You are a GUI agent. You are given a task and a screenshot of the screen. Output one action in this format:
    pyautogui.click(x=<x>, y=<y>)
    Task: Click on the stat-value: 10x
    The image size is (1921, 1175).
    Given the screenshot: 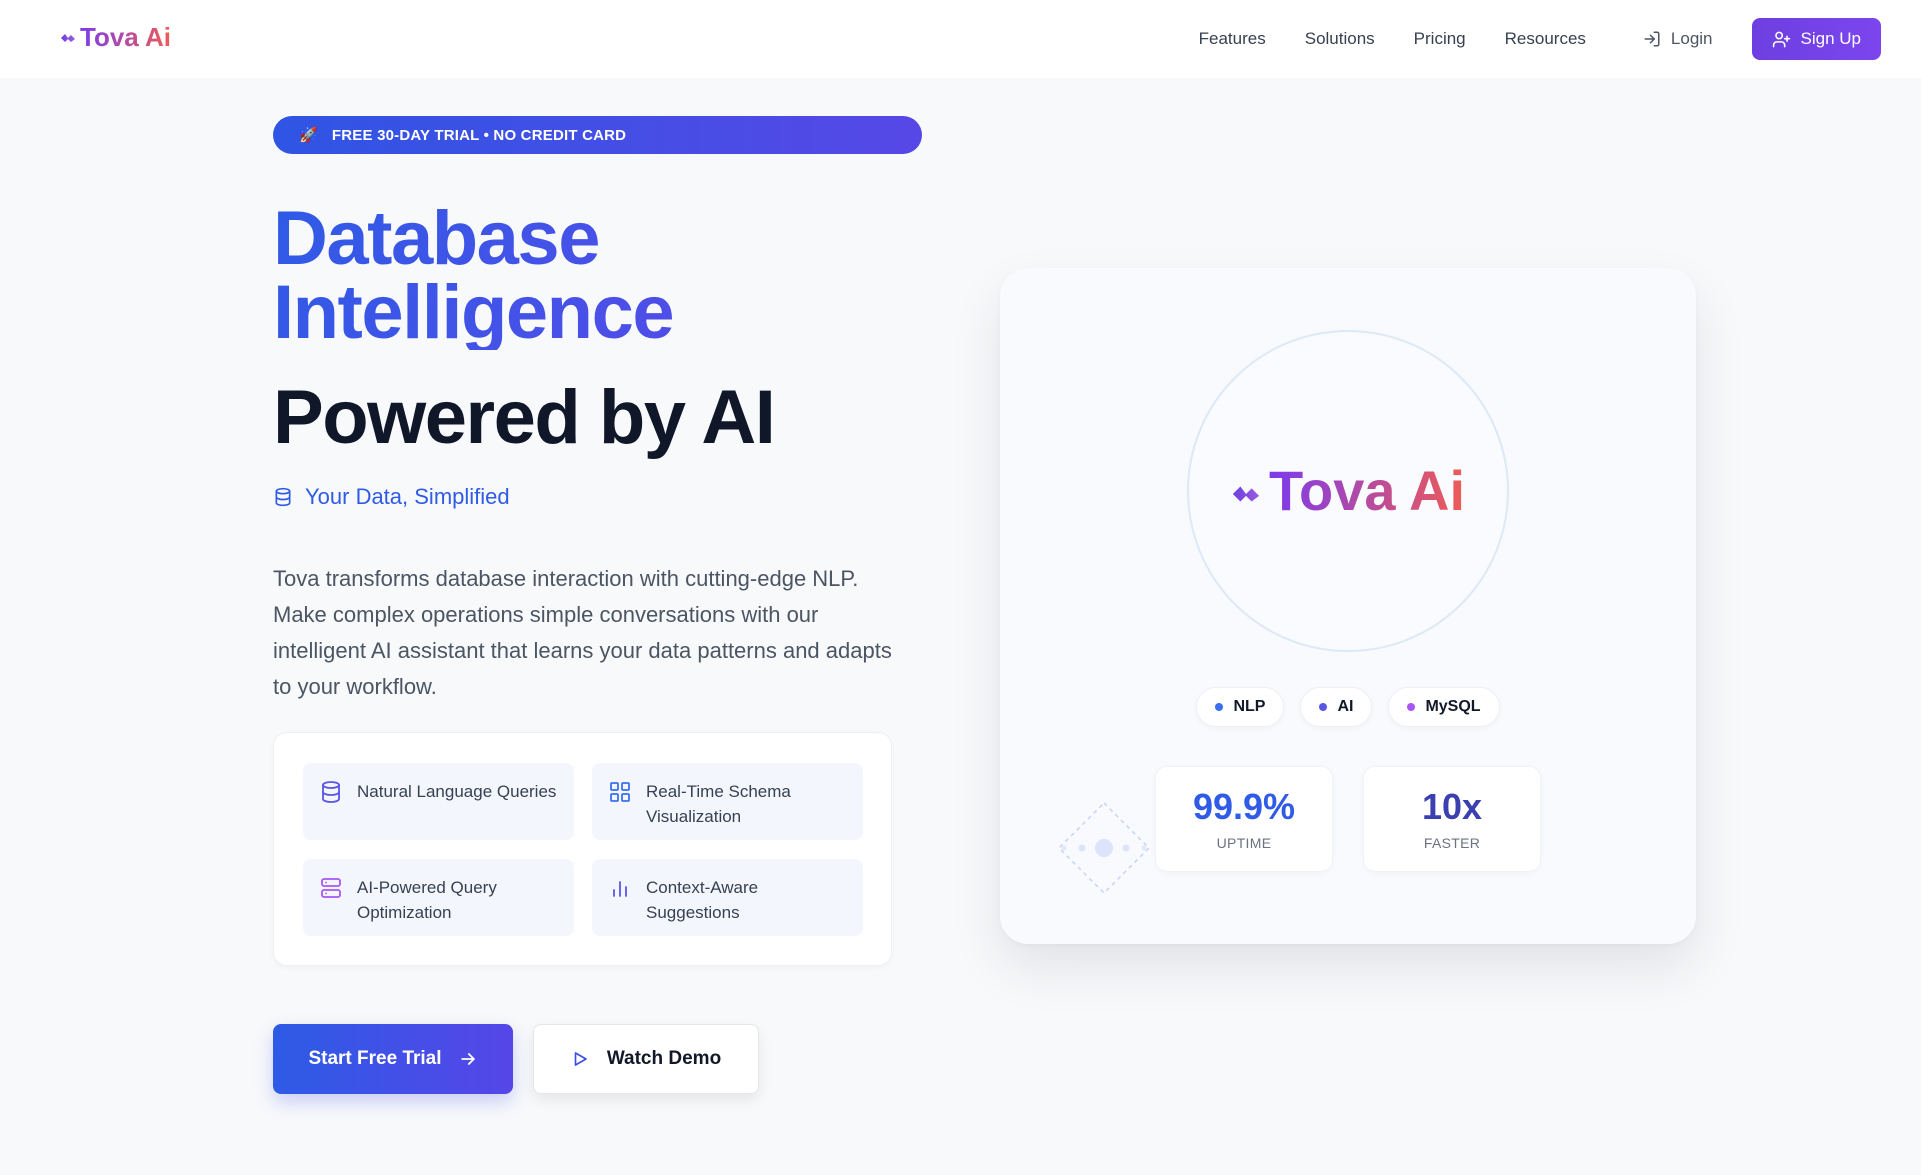 What is the action you would take?
    pyautogui.click(x=1452, y=806)
    